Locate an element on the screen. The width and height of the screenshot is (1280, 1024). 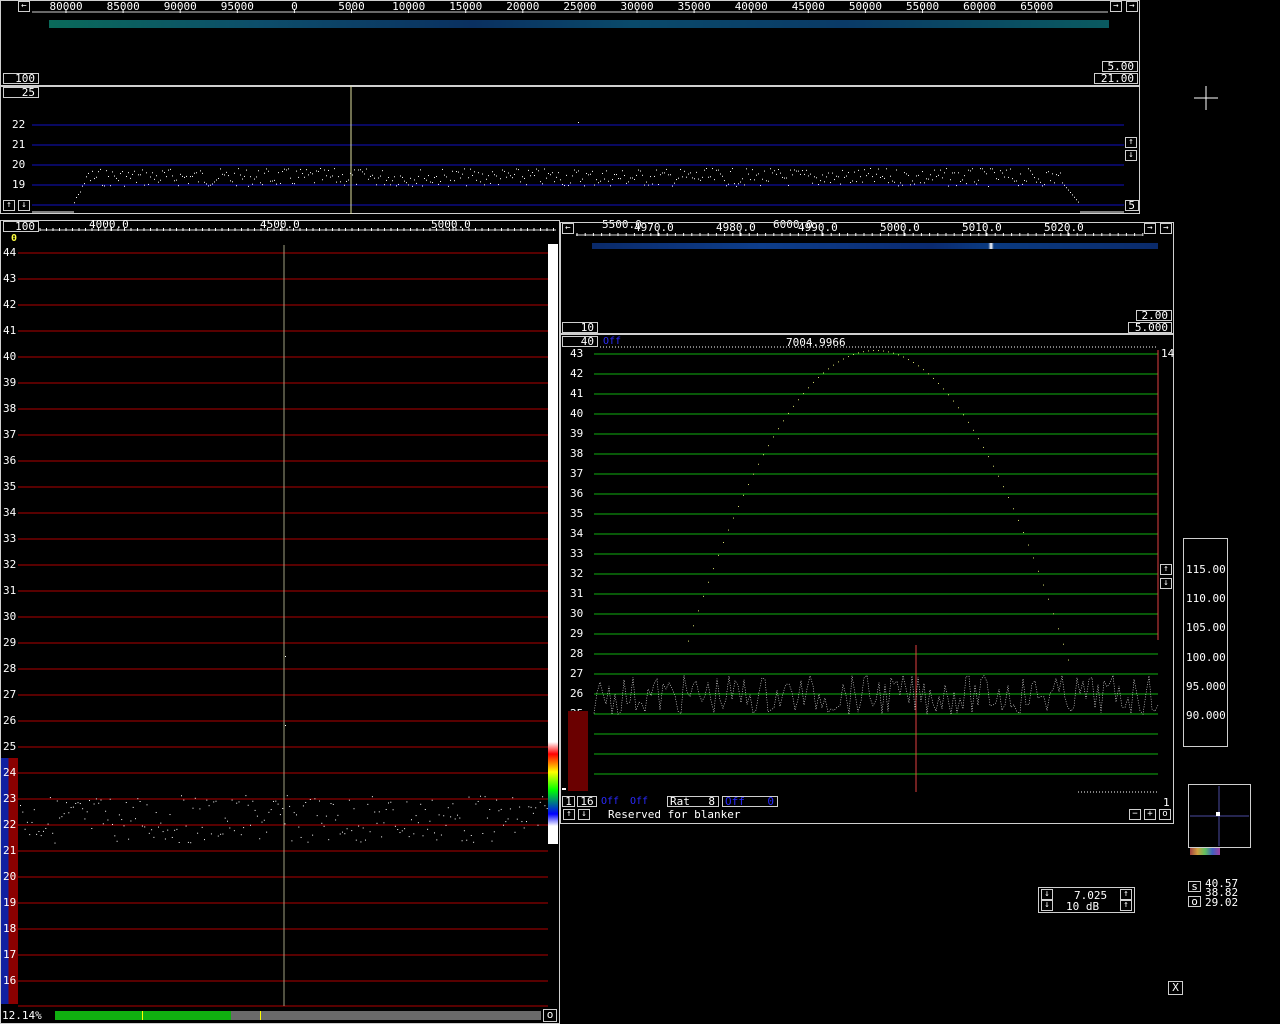
tuning-freq-down: ↓ is located at coordinates (1047, 894).